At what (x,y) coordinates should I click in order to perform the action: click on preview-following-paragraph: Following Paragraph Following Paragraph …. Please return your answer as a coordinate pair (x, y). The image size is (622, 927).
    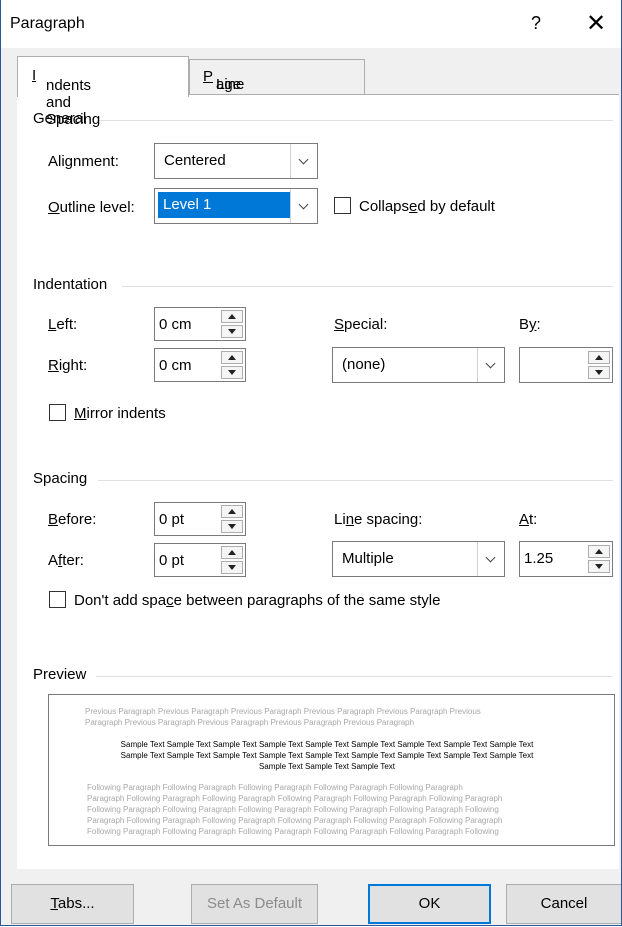
    Looking at the image, I should click on (295, 809).